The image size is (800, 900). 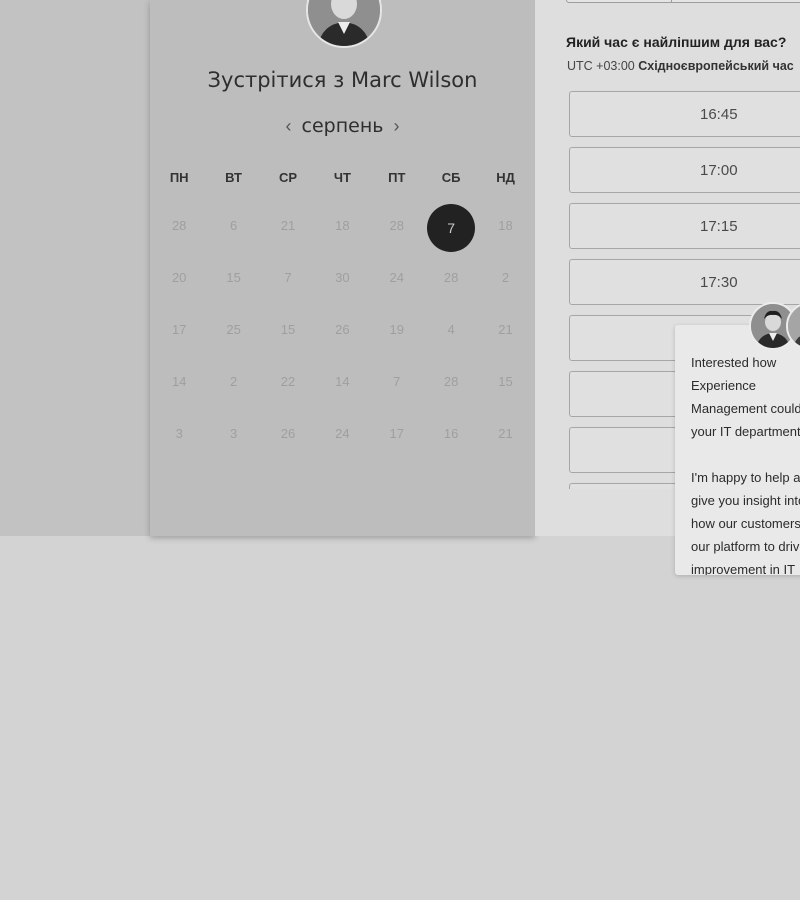 I want to click on month-label: серпень, so click(x=342, y=126).